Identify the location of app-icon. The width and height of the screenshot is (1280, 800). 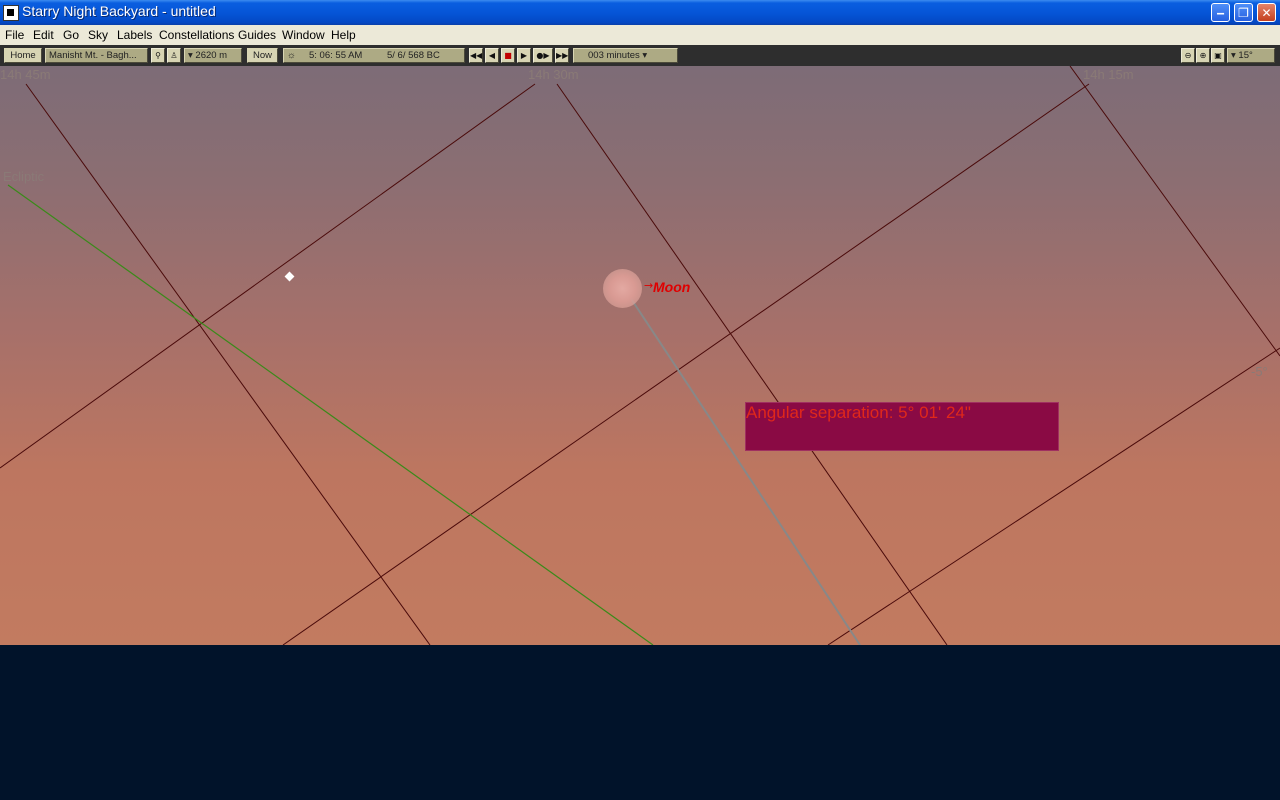
(11, 13).